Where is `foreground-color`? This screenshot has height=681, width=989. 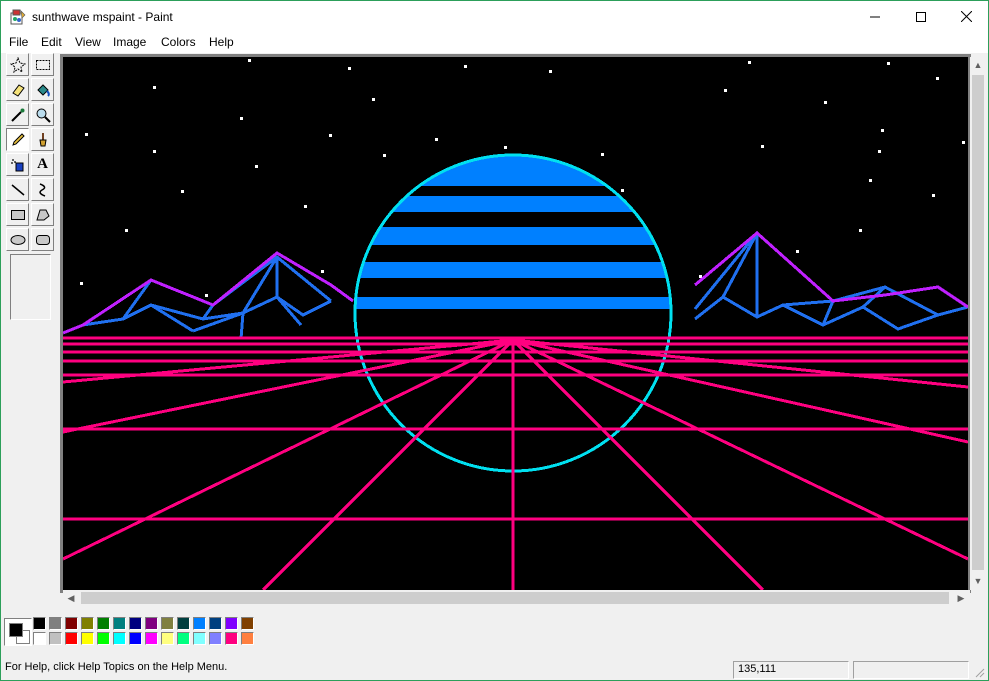
foreground-color is located at coordinates (16, 630).